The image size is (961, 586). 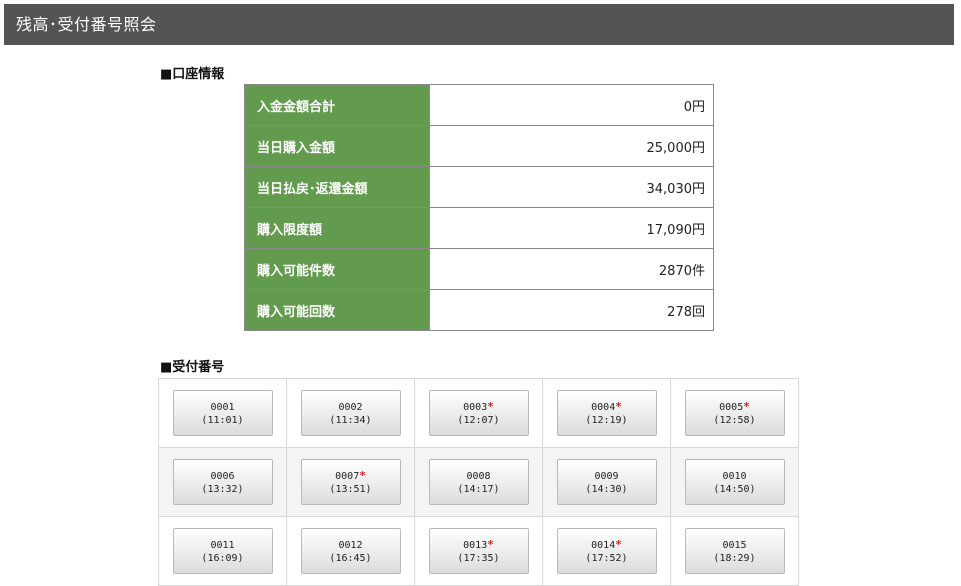 I want to click on today-purchase-value: 25,000円, so click(x=571, y=146).